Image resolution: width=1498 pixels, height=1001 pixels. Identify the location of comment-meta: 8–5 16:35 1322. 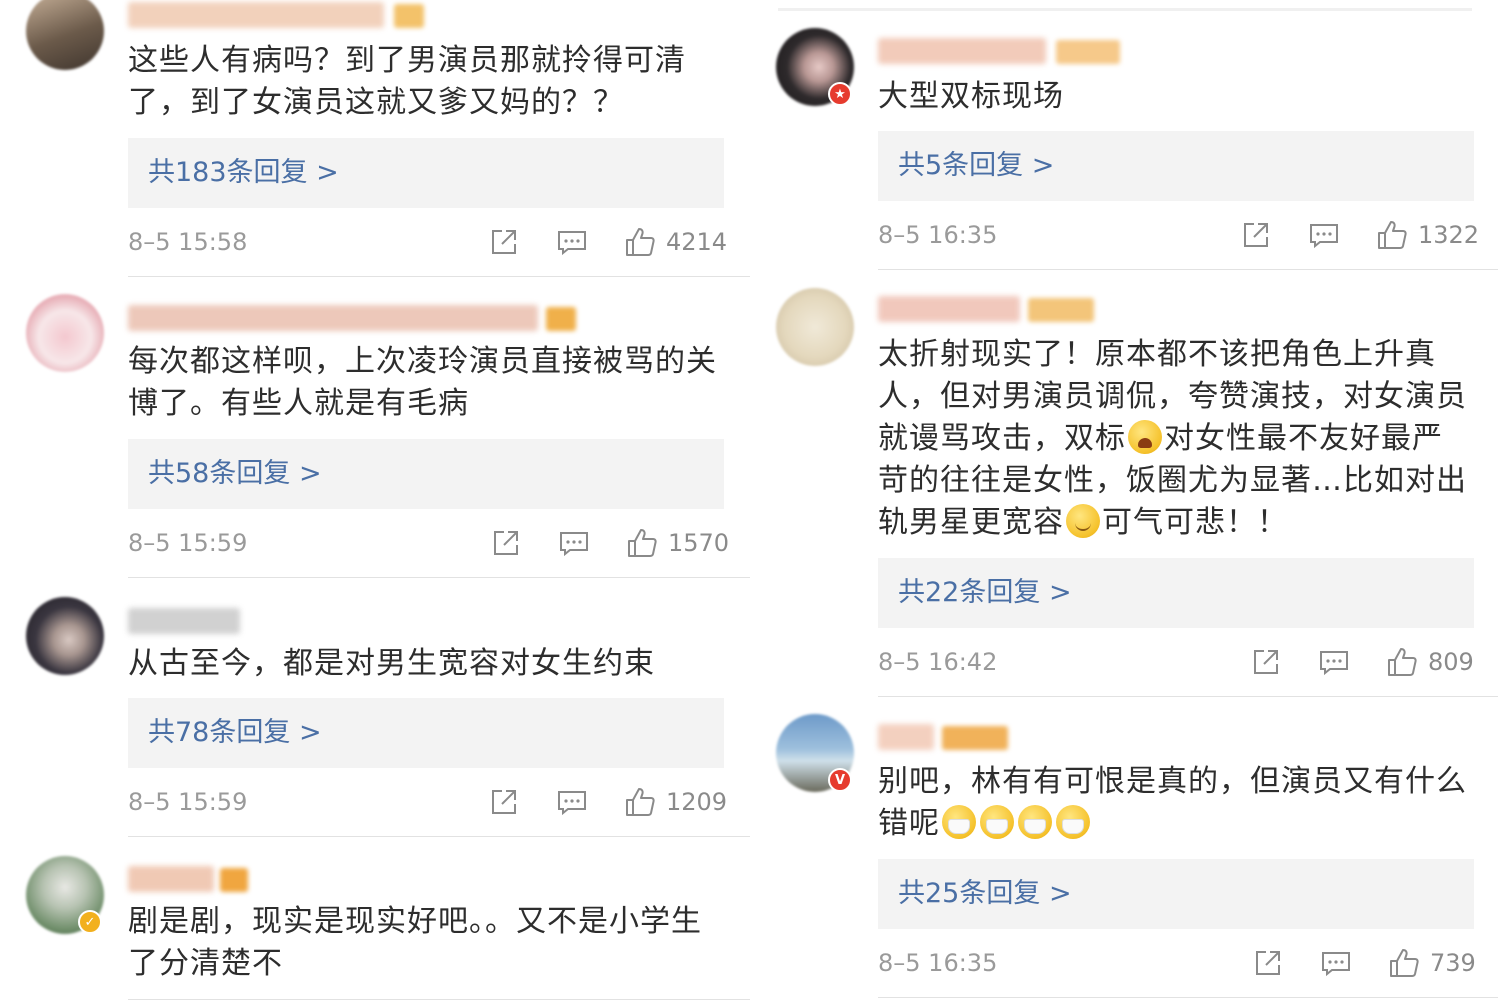
(1178, 235).